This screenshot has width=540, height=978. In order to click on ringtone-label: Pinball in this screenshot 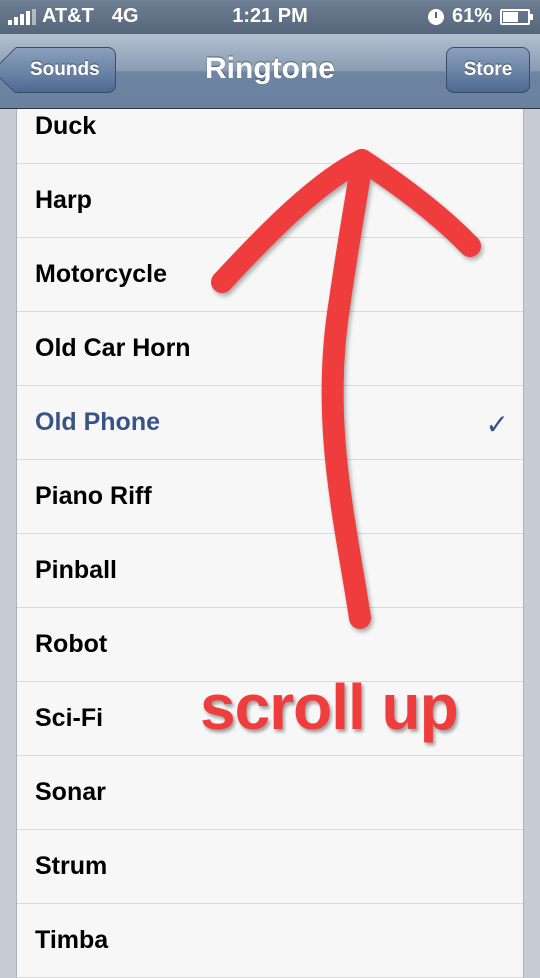, I will do `click(76, 570)`.